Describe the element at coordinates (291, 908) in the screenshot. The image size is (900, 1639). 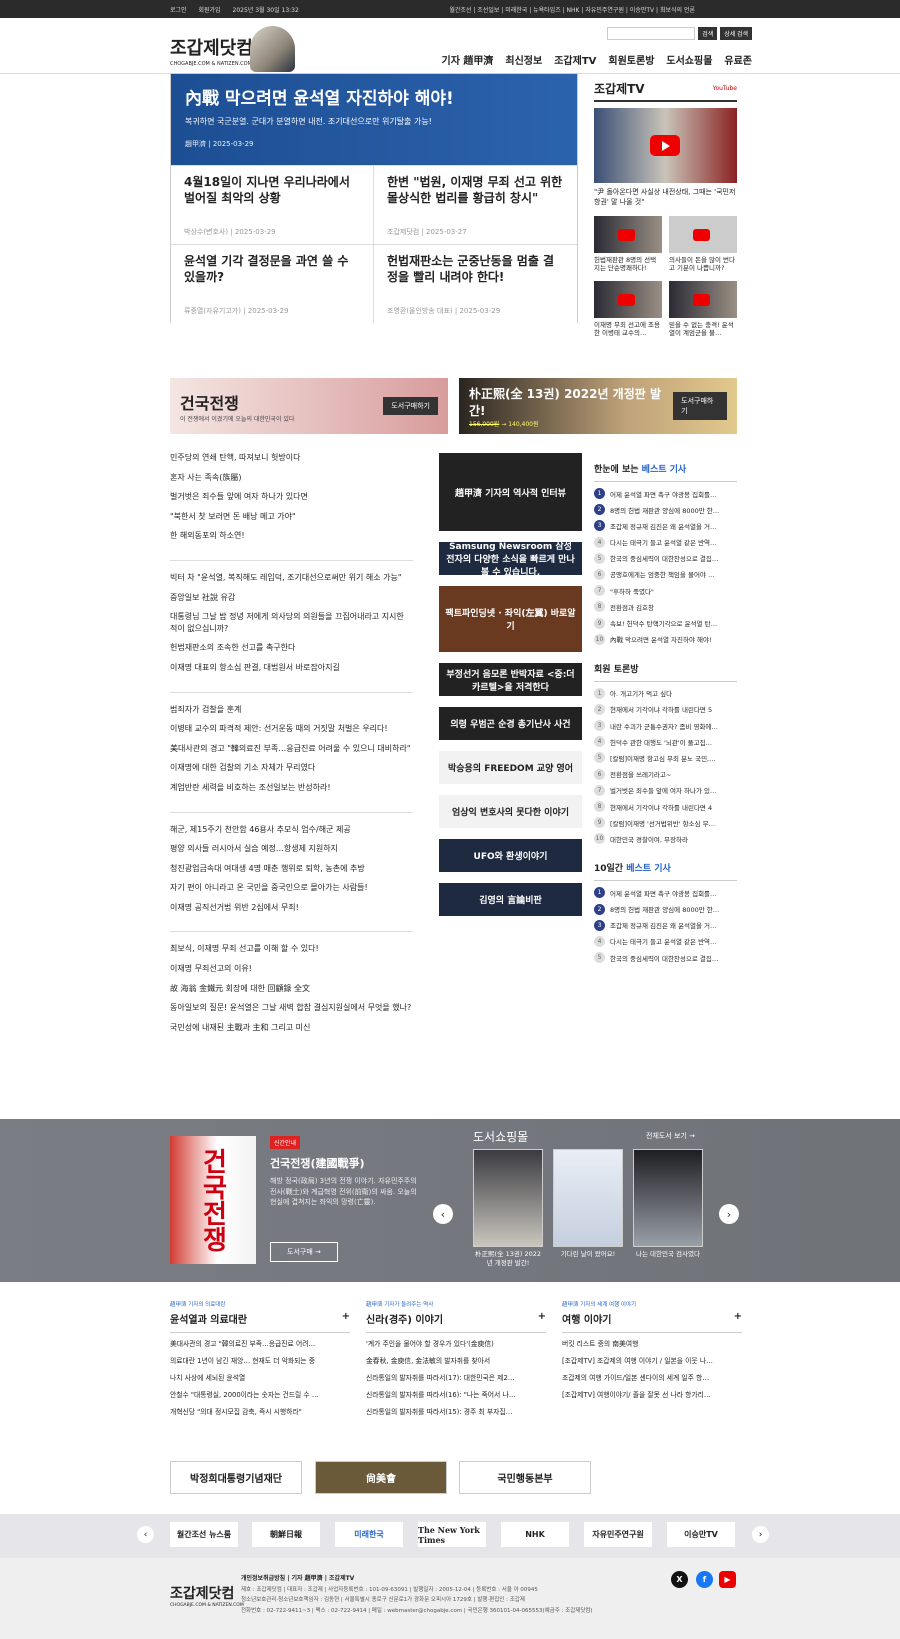
I see `list-item: 이재명 공직선거법 위반 2심에서 무죄!` at that location.